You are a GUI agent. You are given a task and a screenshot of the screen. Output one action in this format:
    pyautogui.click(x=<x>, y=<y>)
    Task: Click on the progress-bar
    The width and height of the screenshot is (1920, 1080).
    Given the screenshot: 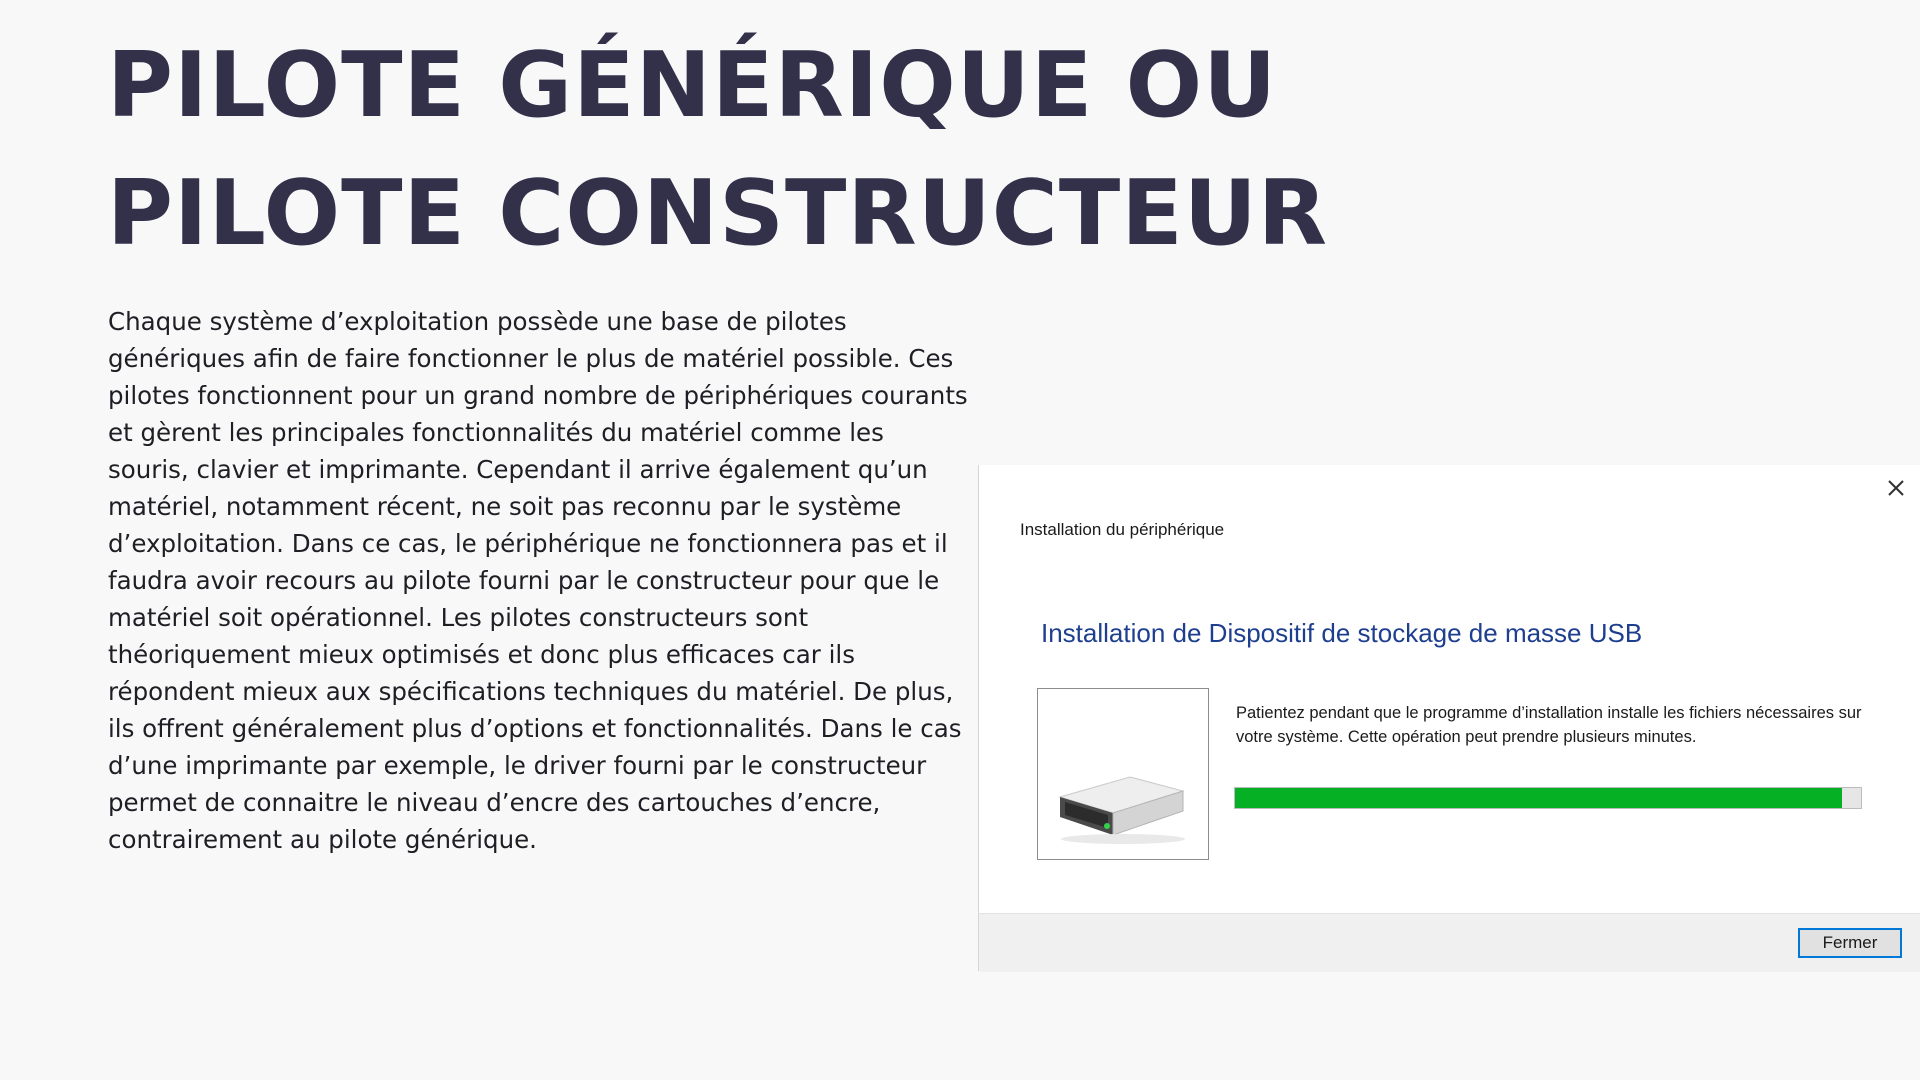 What is the action you would take?
    pyautogui.click(x=1548, y=798)
    